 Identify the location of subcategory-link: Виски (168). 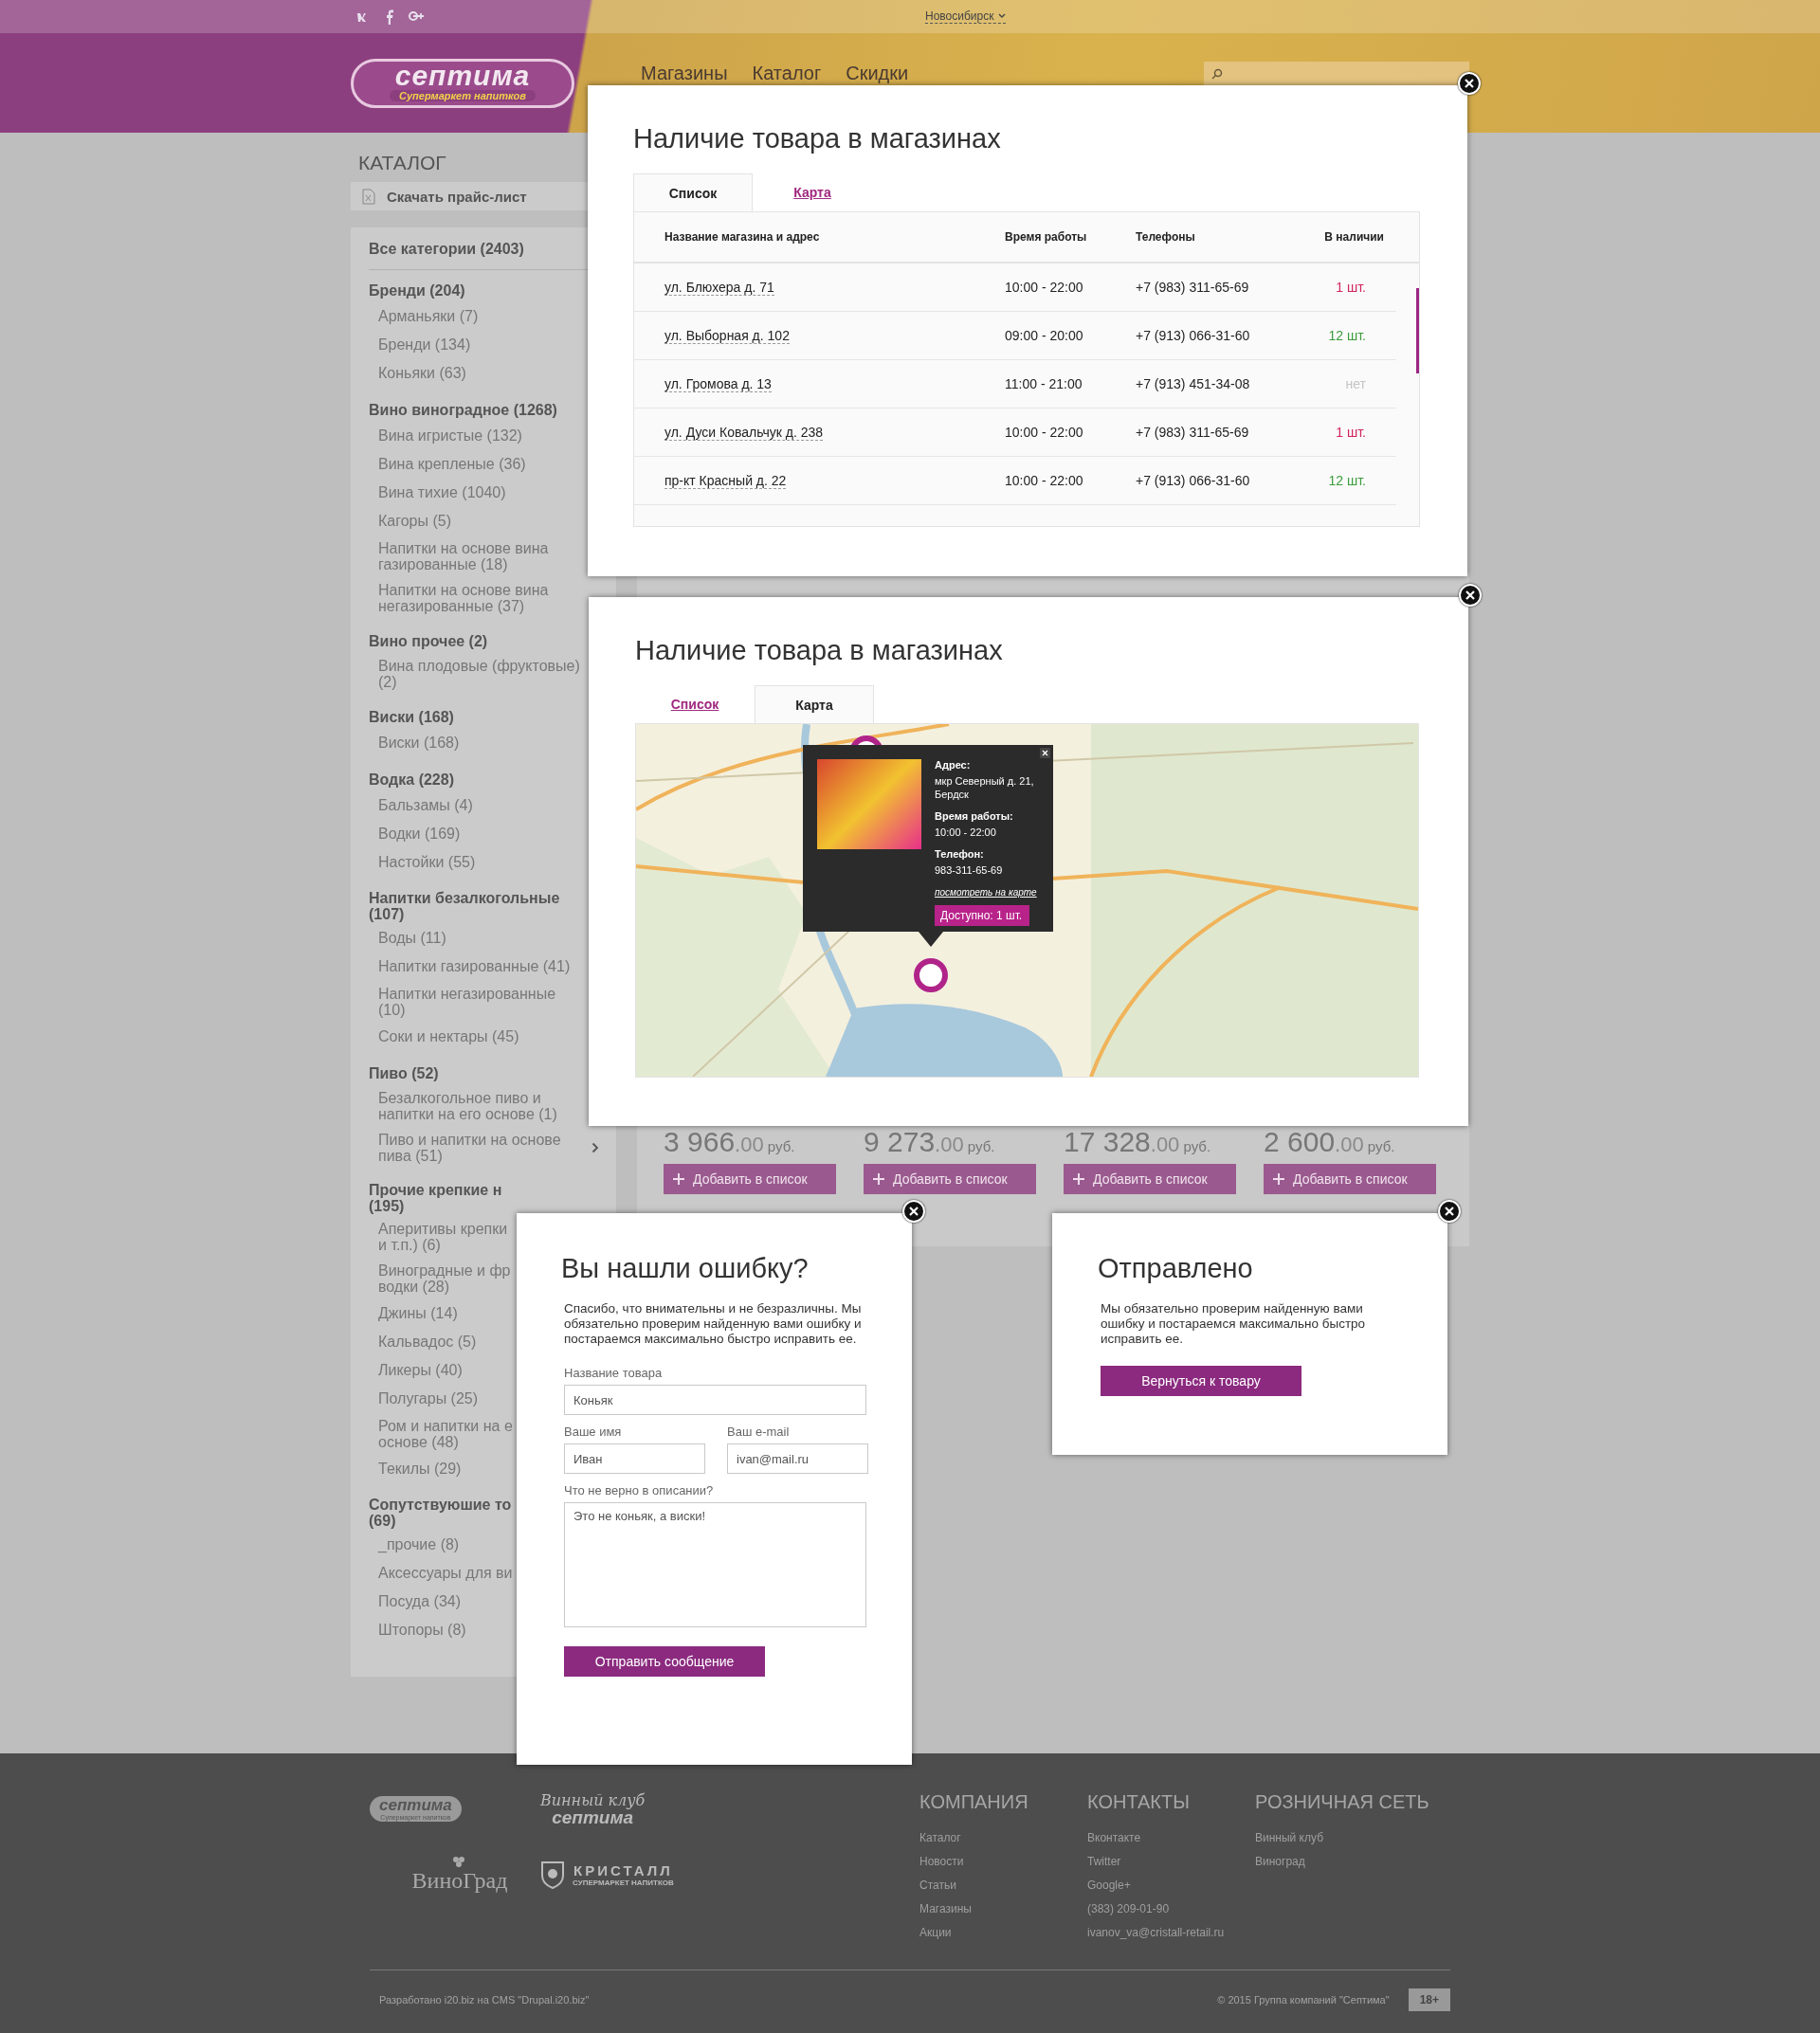
(414, 743).